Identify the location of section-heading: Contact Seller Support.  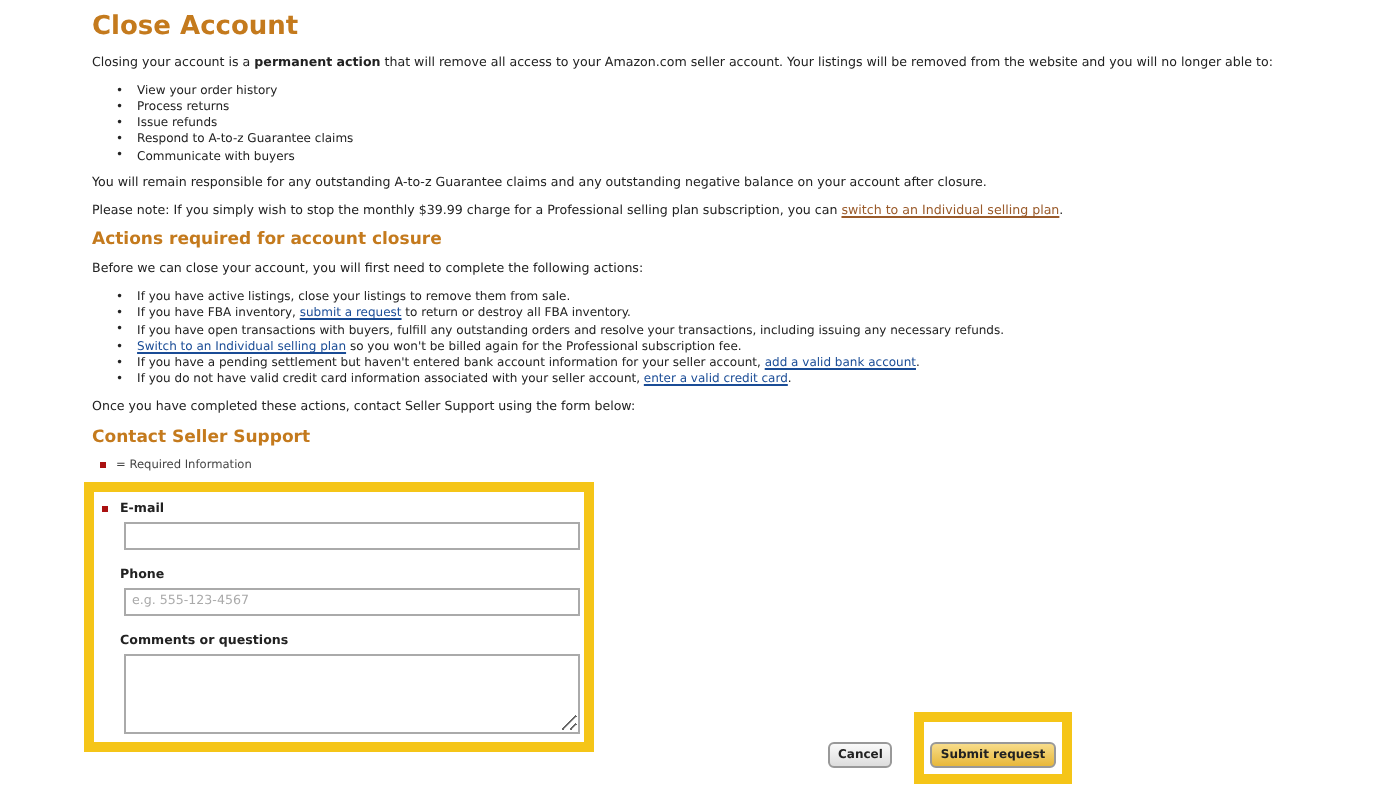
(202, 437).